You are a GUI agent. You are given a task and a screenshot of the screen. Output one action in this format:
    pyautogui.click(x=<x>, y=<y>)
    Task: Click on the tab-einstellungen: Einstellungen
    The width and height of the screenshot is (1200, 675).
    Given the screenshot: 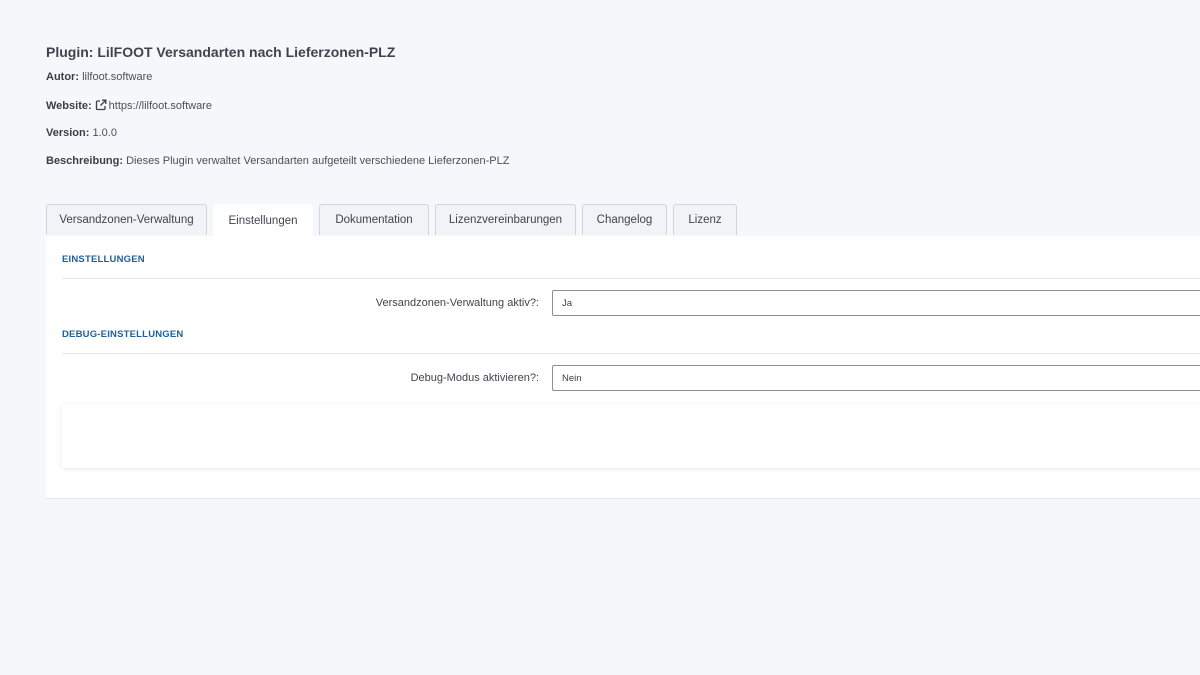 What is the action you would take?
    pyautogui.click(x=263, y=220)
    